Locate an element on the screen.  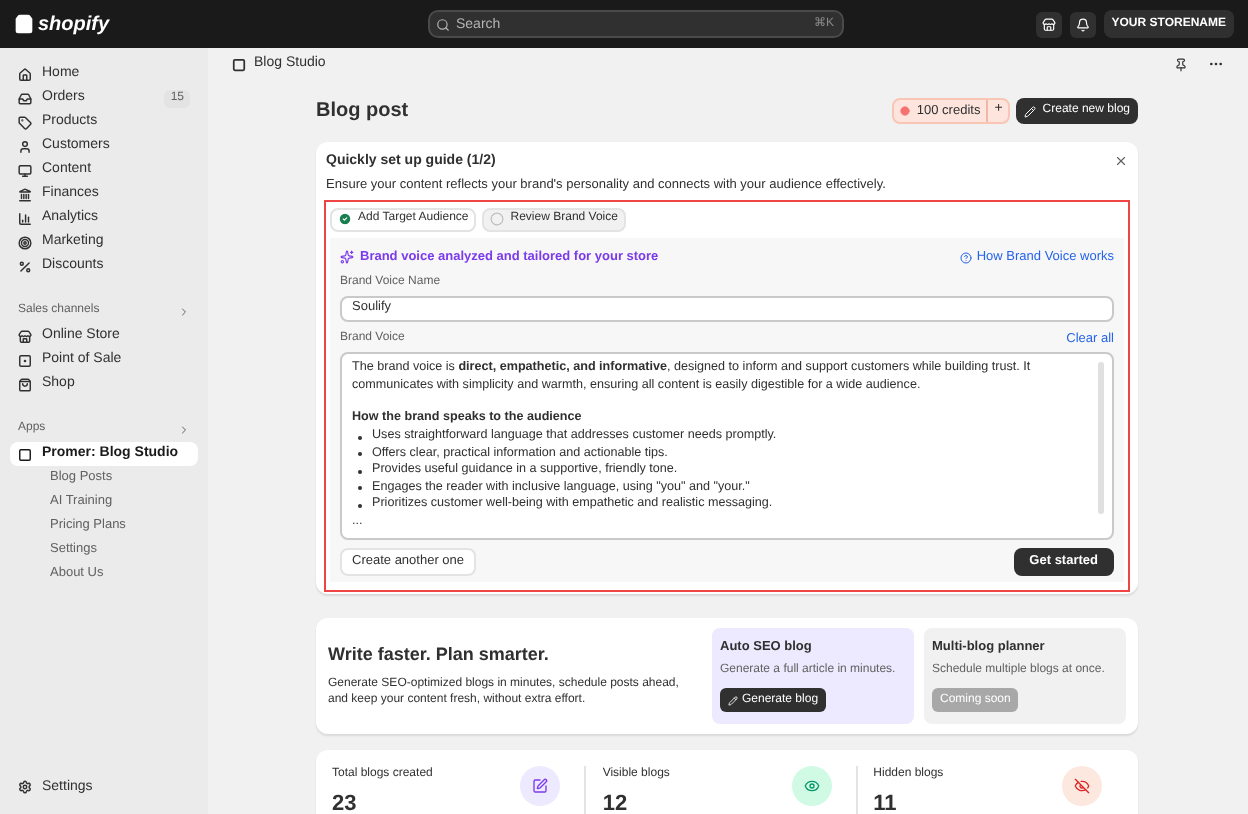
stat-value: 23 is located at coordinates (345, 801).